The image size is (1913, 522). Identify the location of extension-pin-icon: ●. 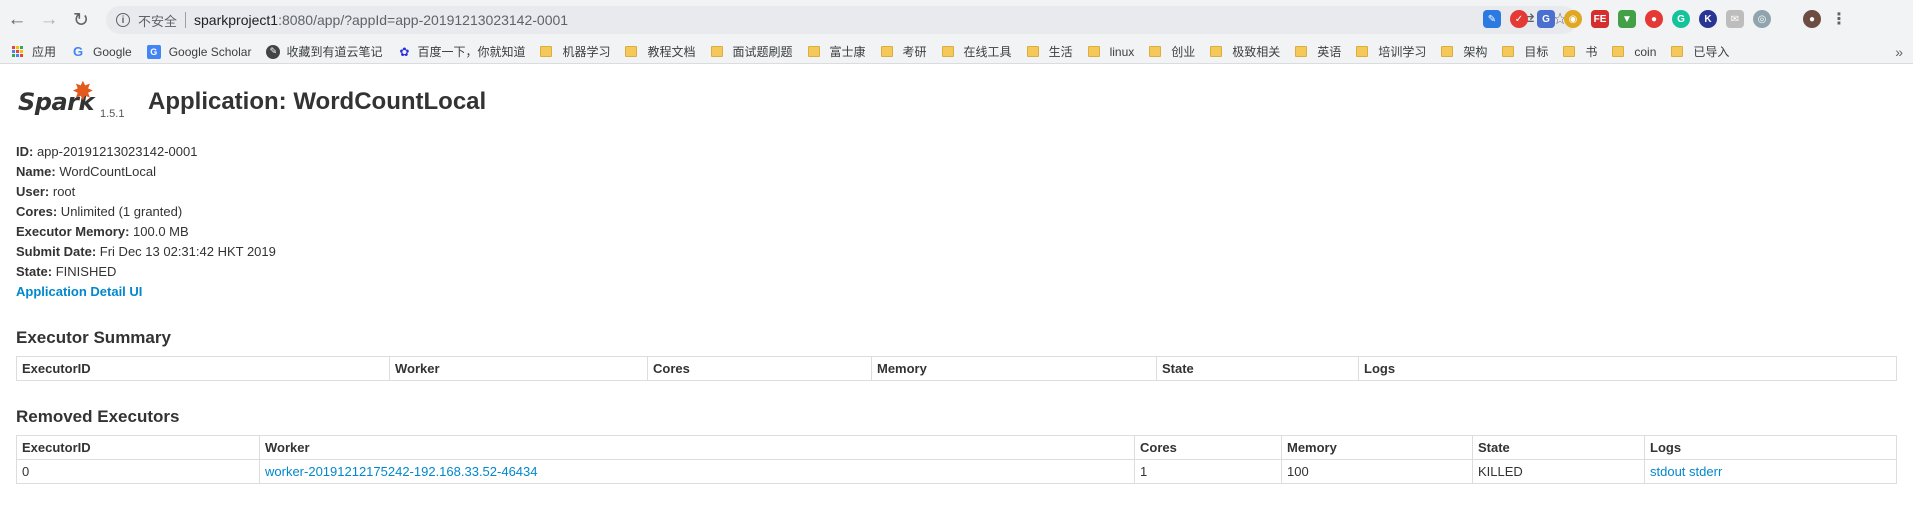
(1654, 19).